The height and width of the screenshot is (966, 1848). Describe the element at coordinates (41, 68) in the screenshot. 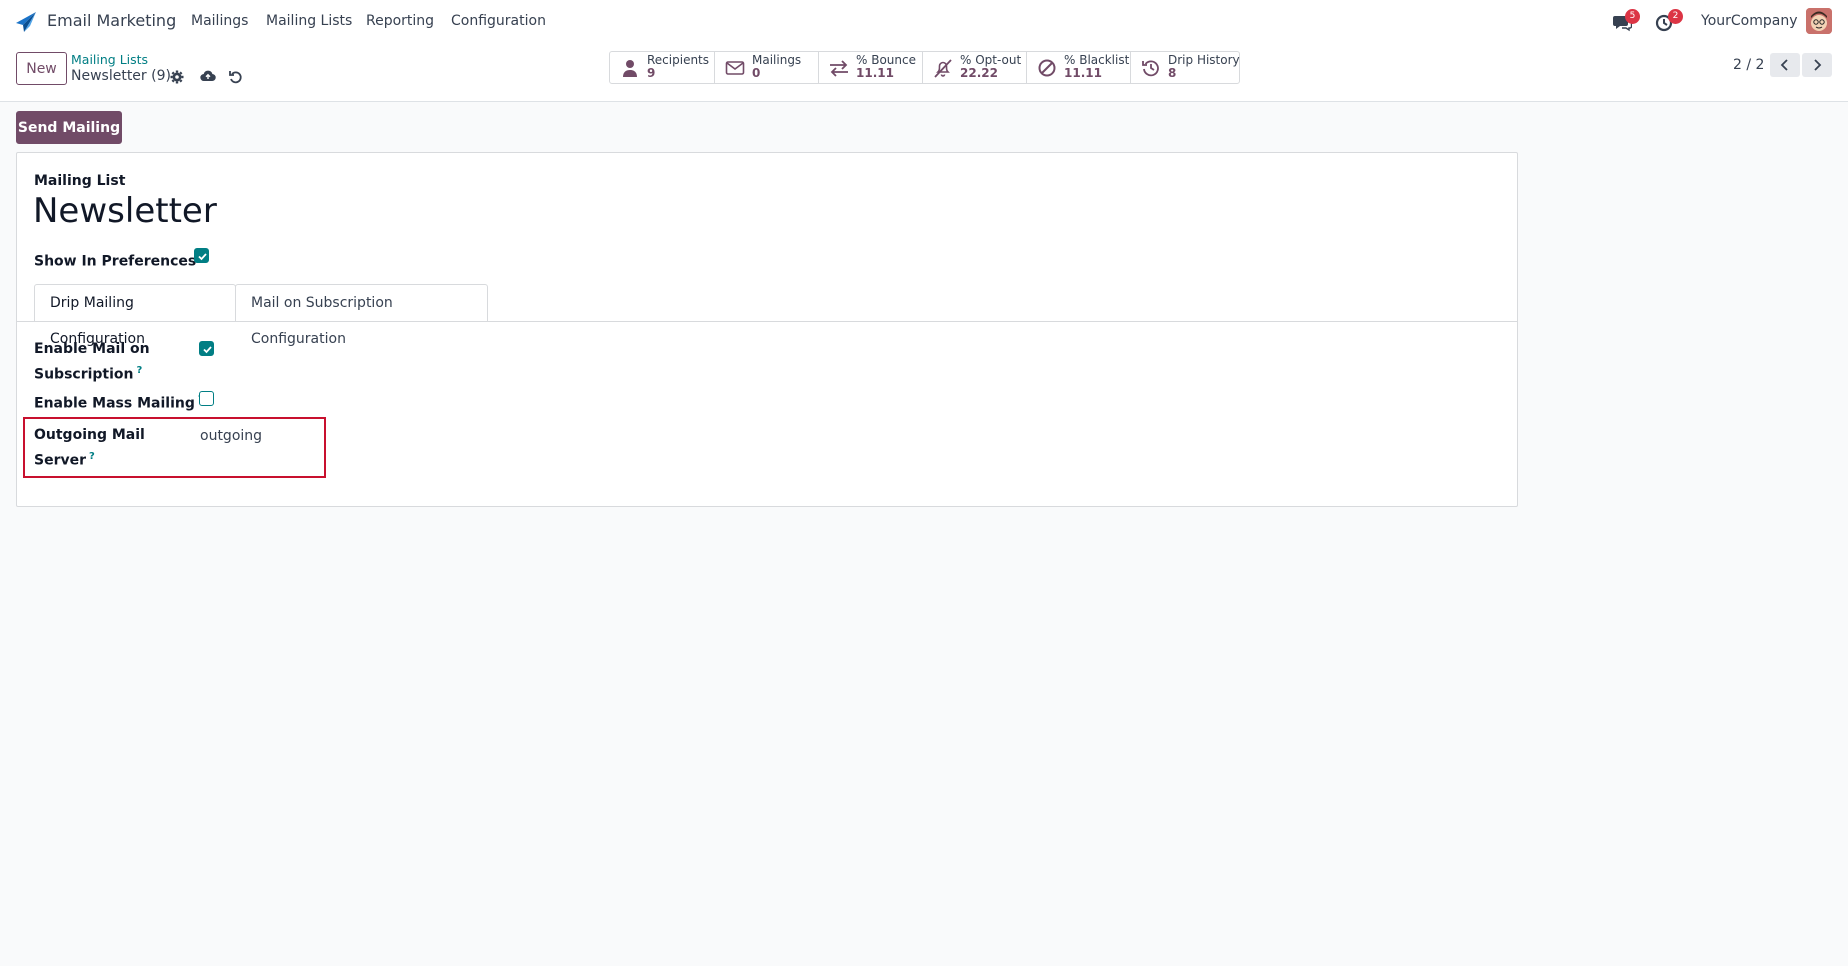

I see `new-button: New` at that location.